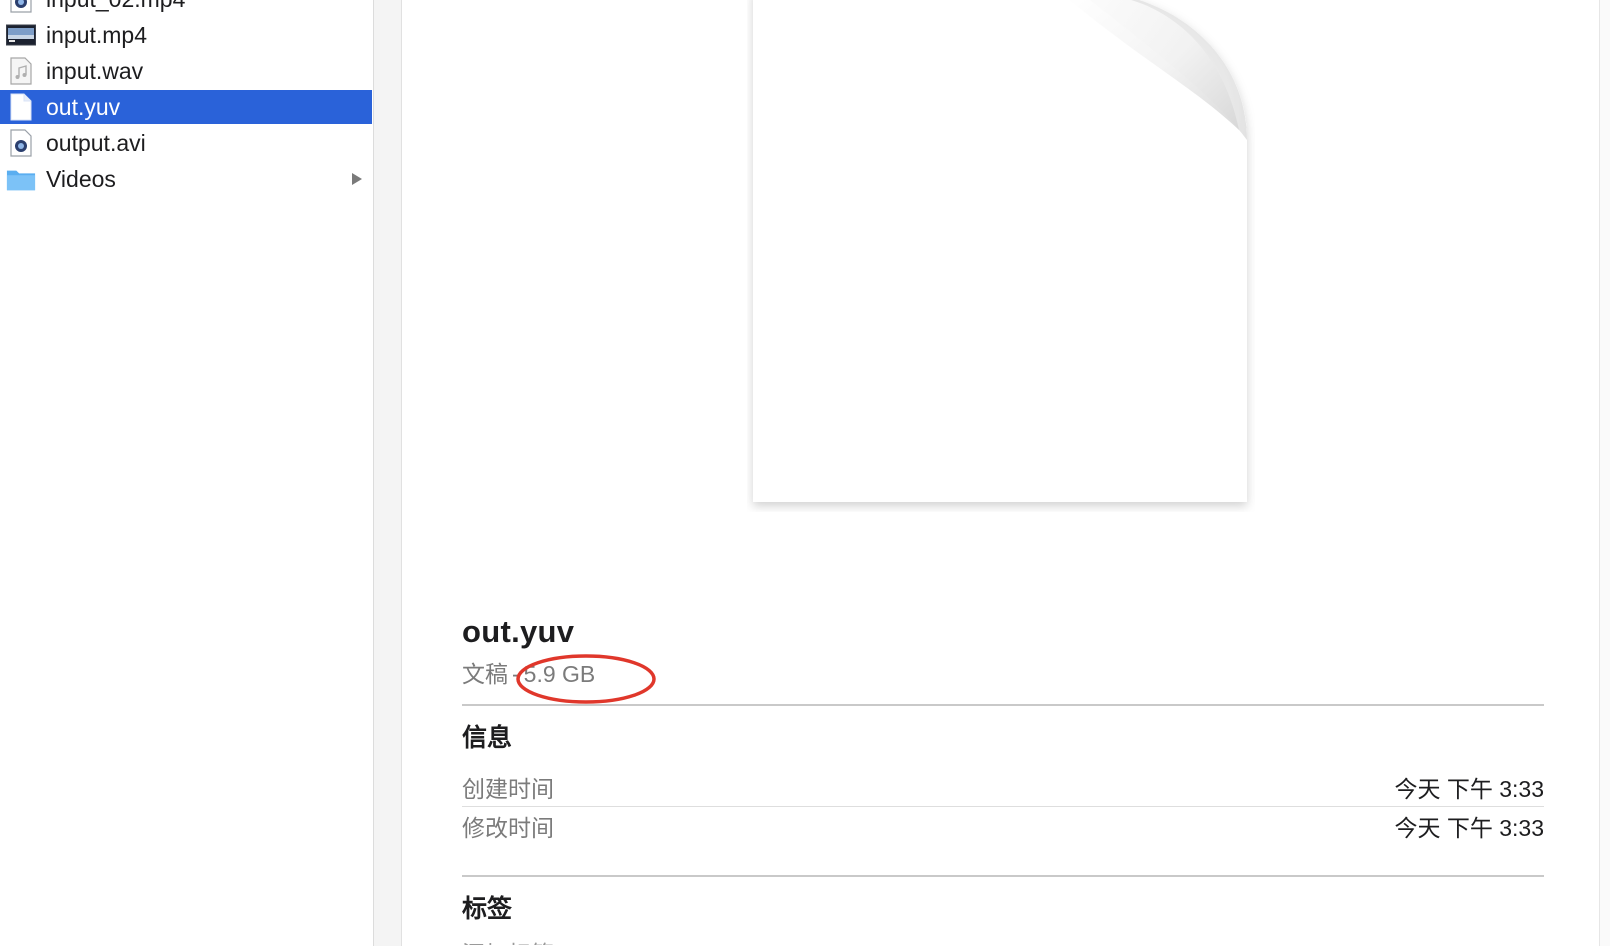 The width and height of the screenshot is (1610, 946). I want to click on video-thumbnail-icon, so click(21, 35).